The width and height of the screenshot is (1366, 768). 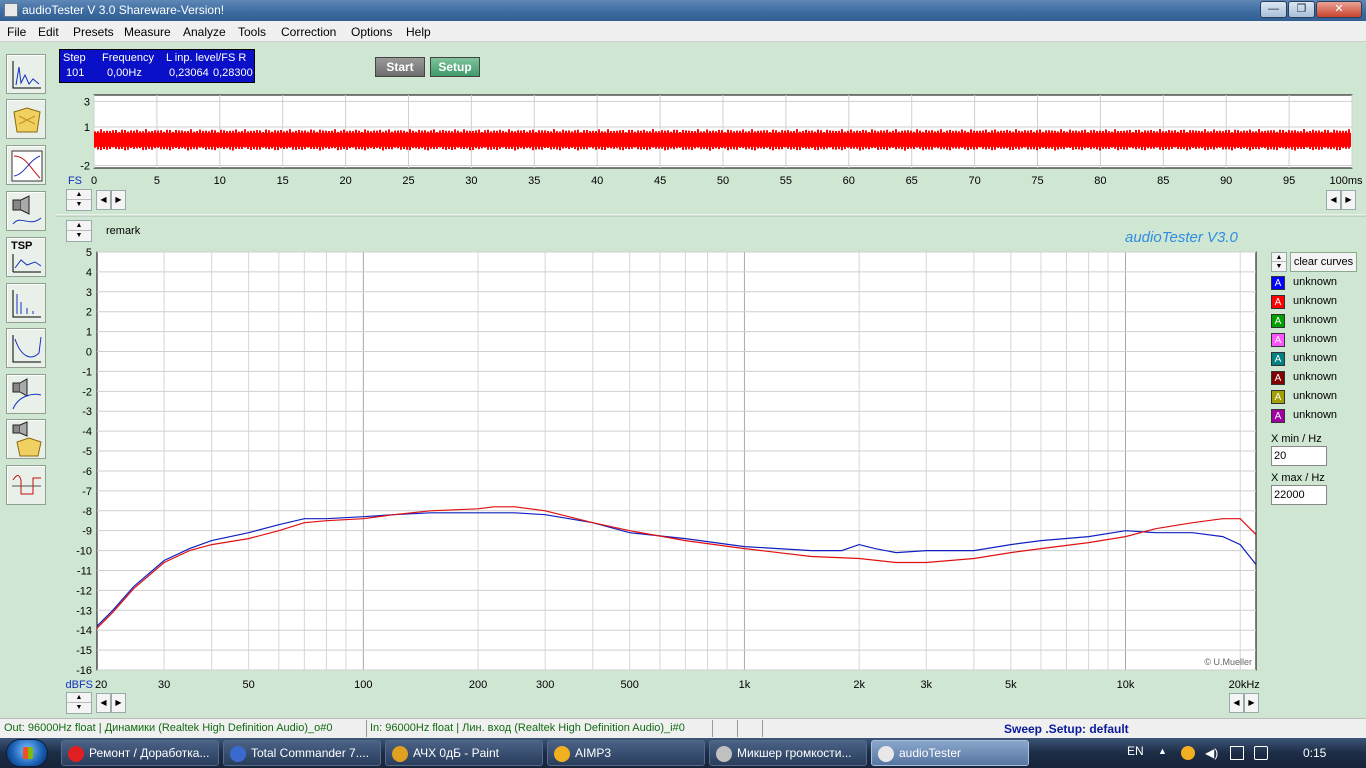 What do you see at coordinates (1314, 753) in the screenshot?
I see `clock: 0:15` at bounding box center [1314, 753].